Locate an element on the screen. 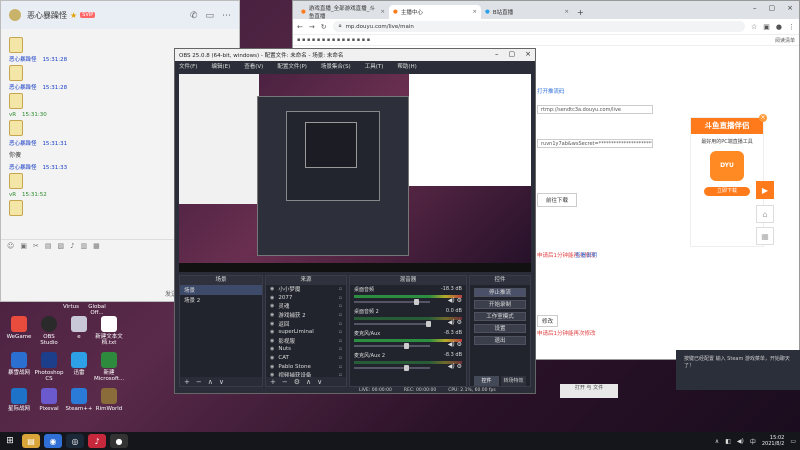 The height and width of the screenshot is (450, 800). tab-controls: 控件 is located at coordinates (486, 381).